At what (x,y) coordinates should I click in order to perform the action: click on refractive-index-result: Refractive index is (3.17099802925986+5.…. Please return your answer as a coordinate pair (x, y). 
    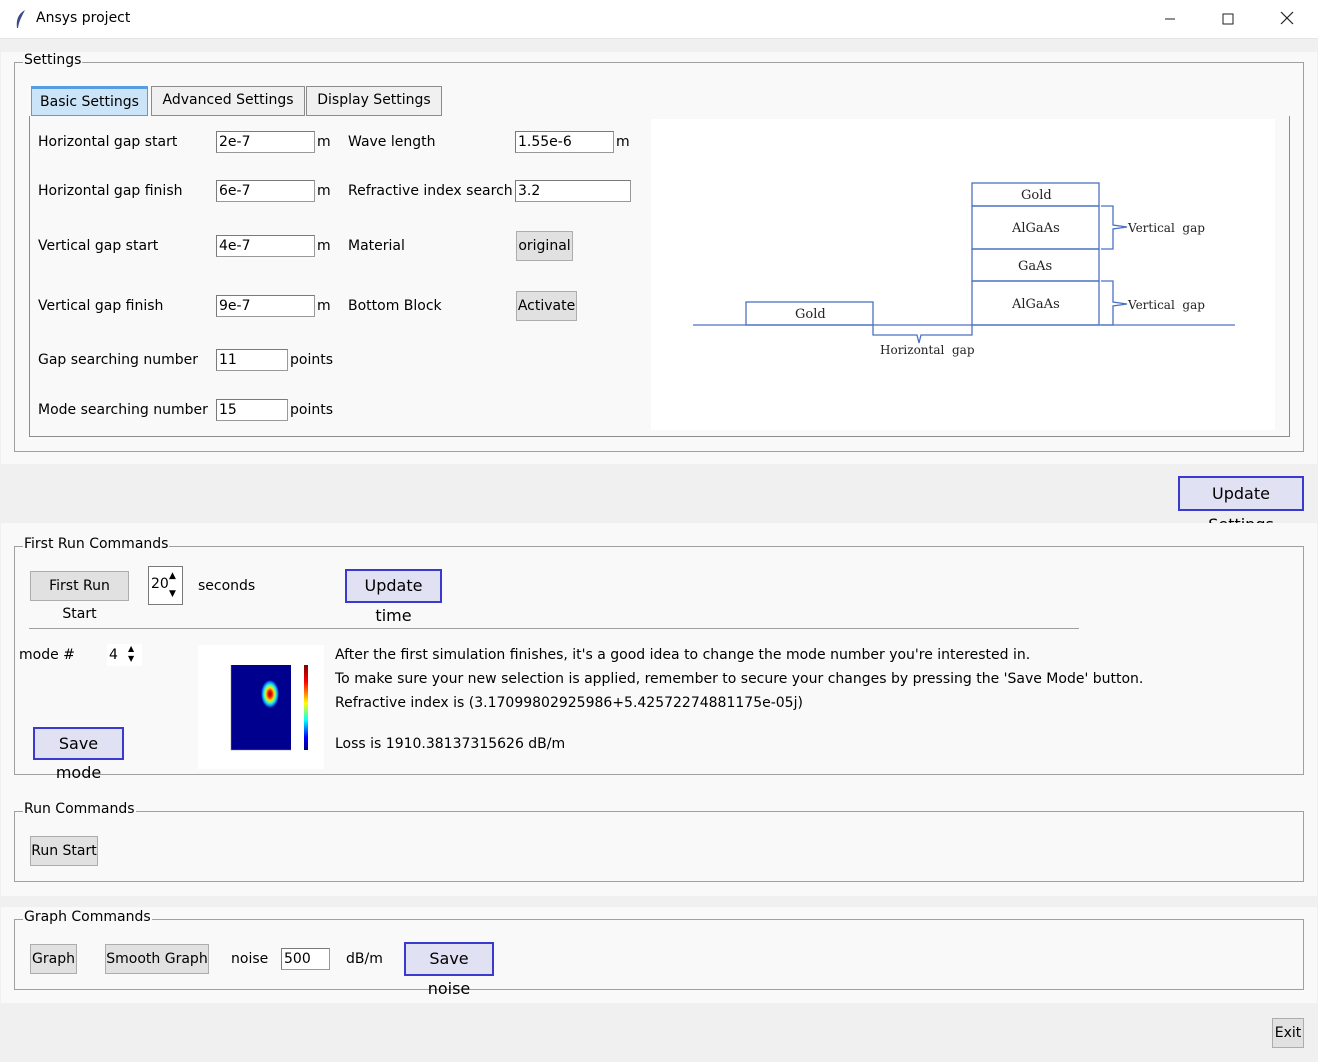
    Looking at the image, I should click on (569, 703).